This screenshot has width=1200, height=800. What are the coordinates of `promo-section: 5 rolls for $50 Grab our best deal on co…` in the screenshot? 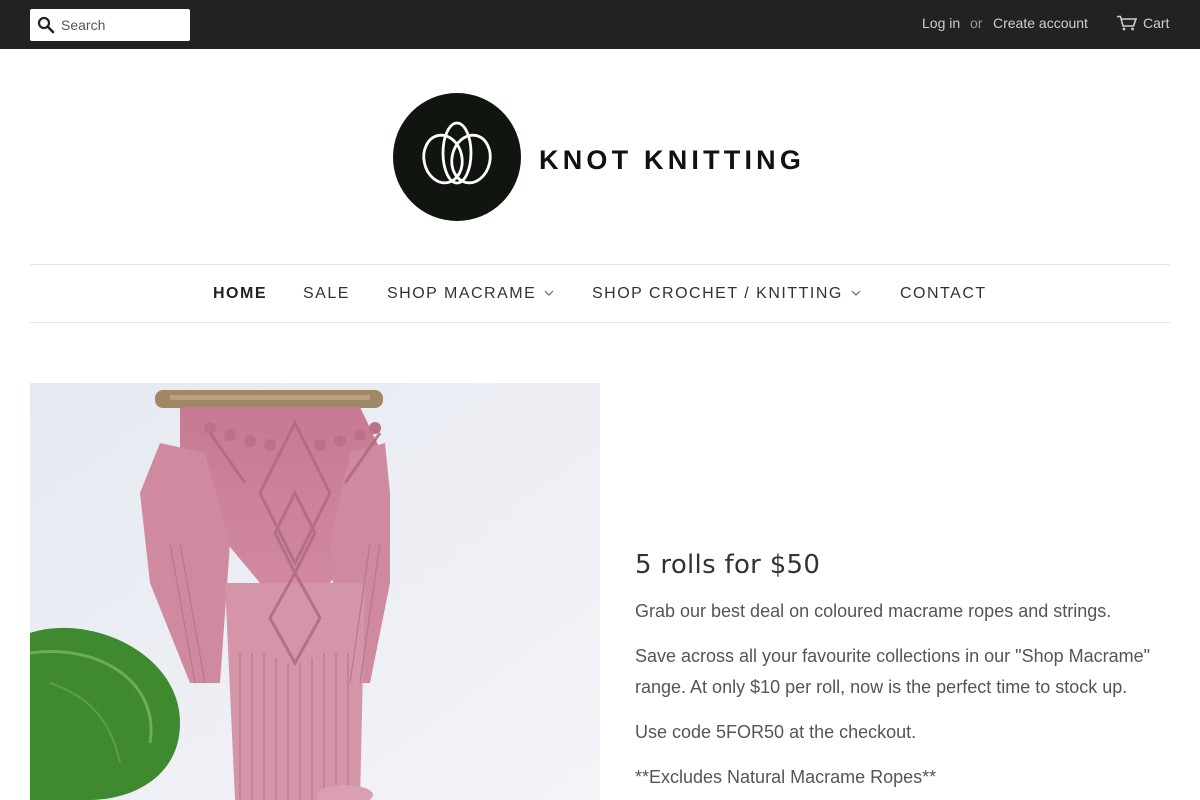 It's located at (902, 675).